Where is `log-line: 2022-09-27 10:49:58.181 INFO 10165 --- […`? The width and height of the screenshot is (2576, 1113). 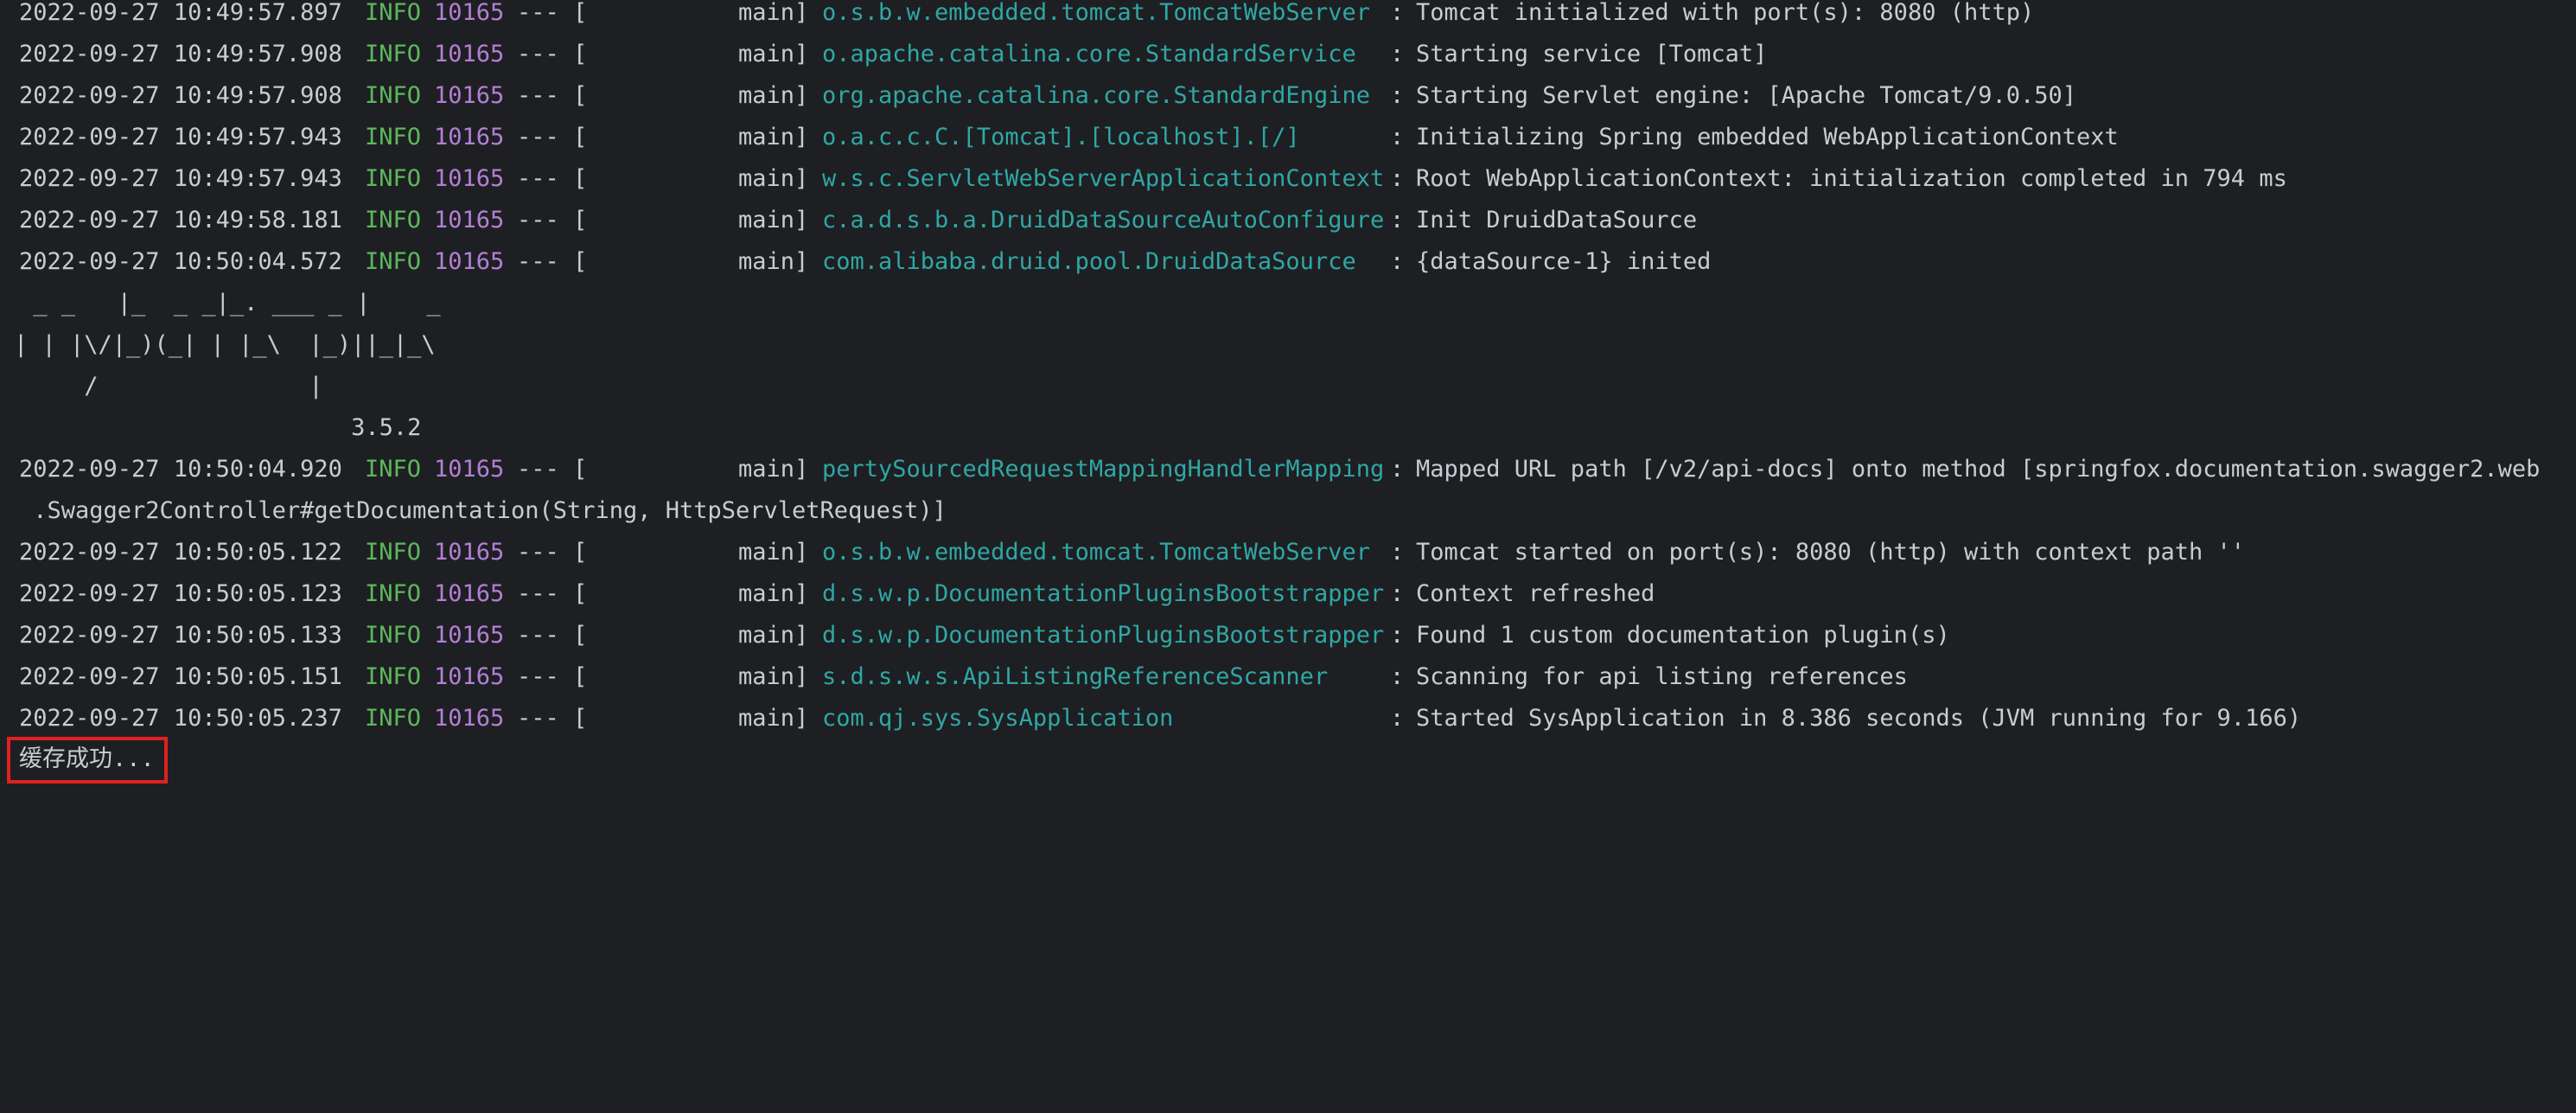 log-line: 2022-09-27 10:49:58.181 INFO 10165 --- [… is located at coordinates (848, 221).